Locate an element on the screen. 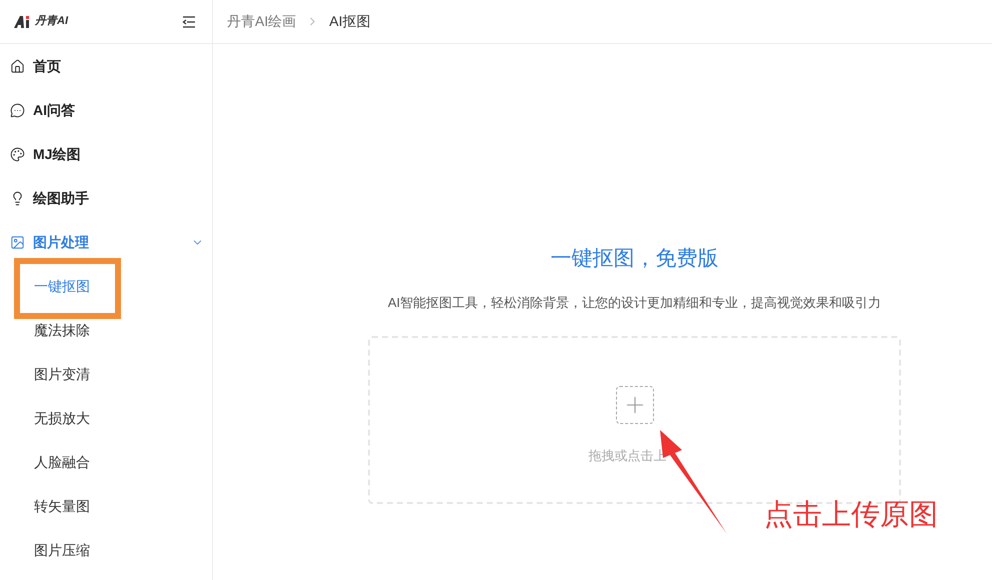 The width and height of the screenshot is (992, 580). sidebar-item: AI问答 is located at coordinates (106, 110).